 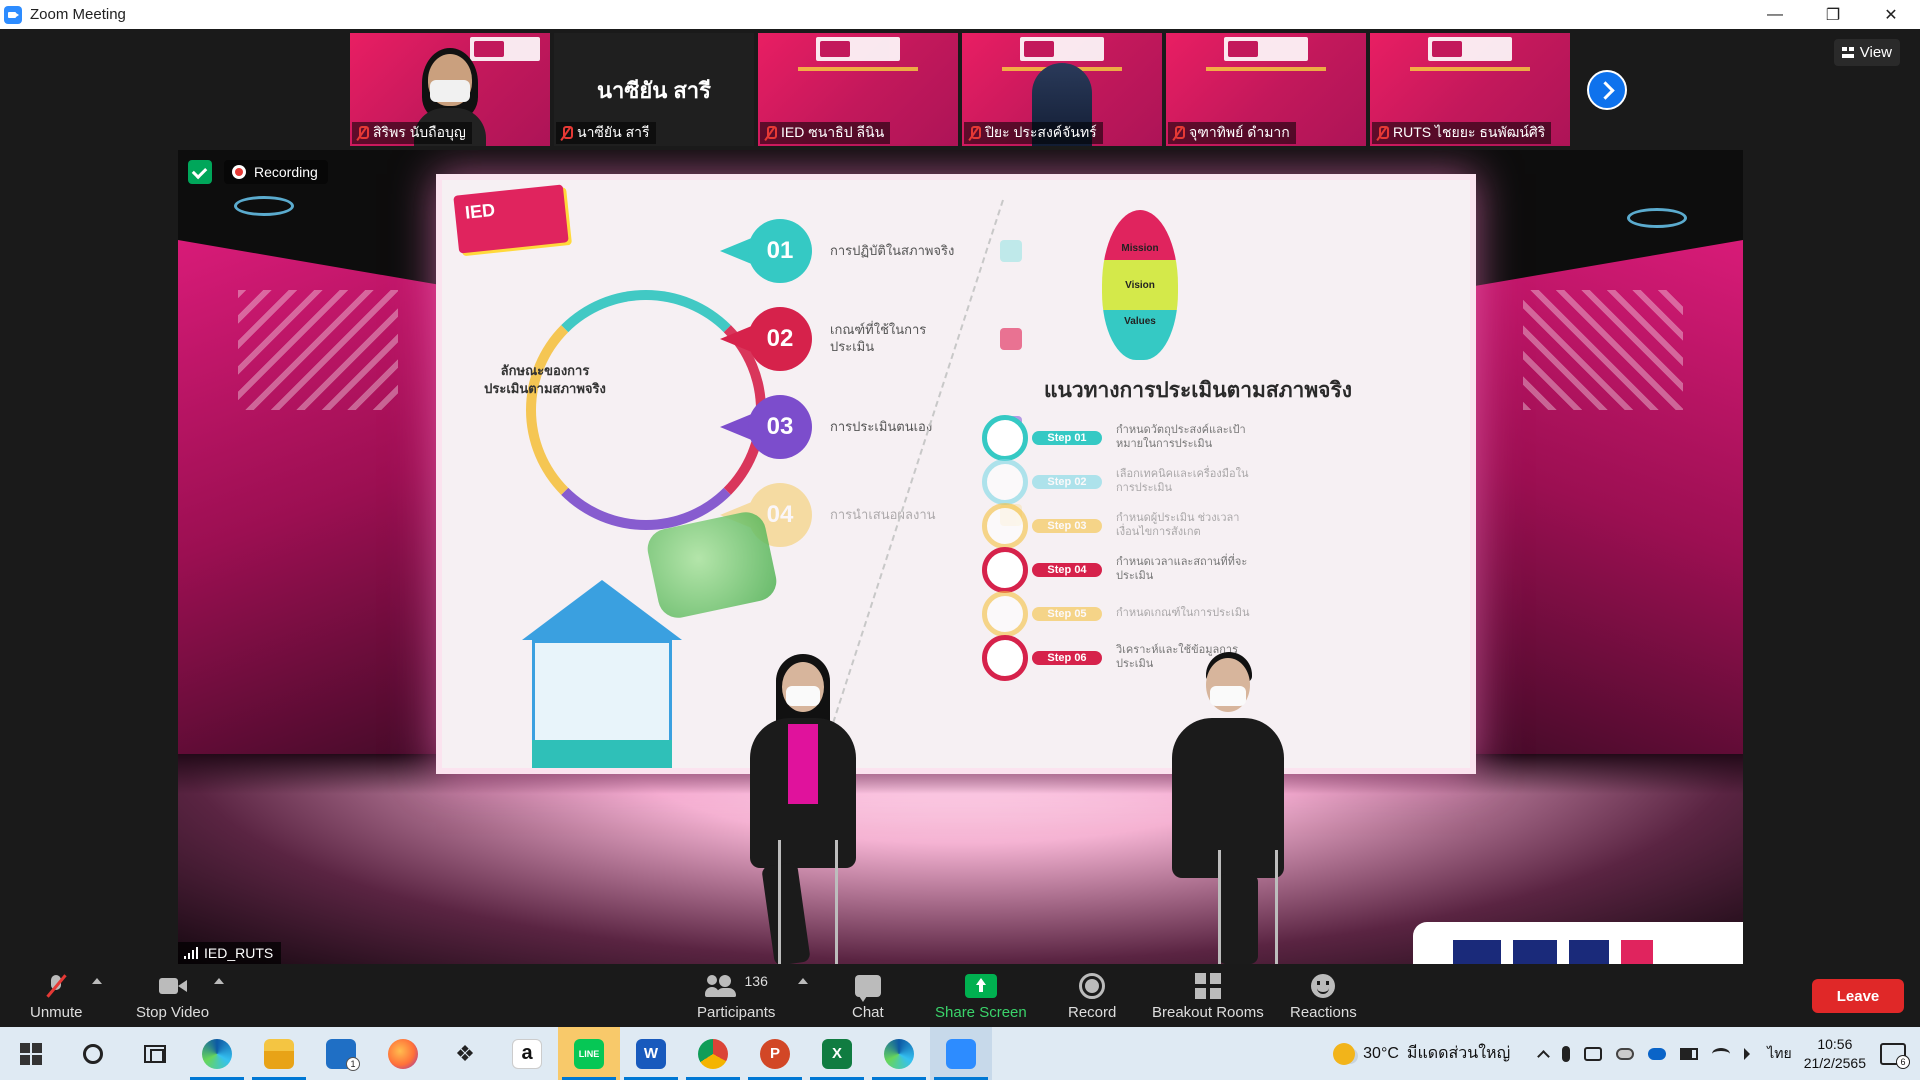 What do you see at coordinates (1011, 339) in the screenshot?
I see `checklist-icon` at bounding box center [1011, 339].